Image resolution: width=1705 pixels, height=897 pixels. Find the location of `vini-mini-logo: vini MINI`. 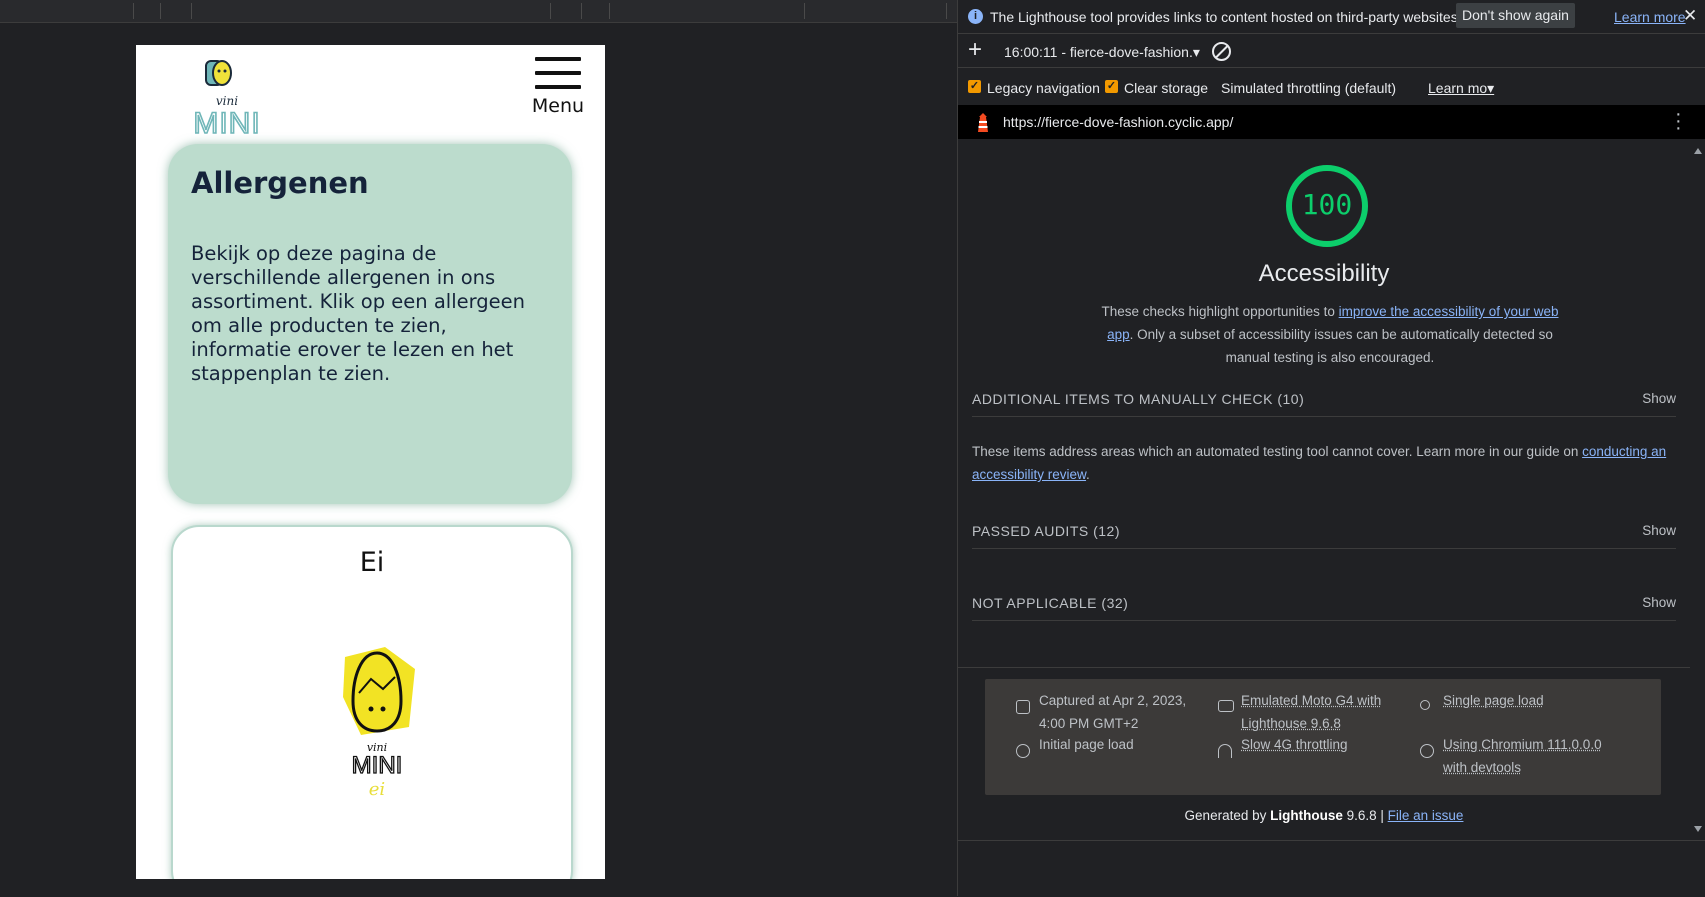

vini-mini-logo: vini MINI is located at coordinates (227, 98).